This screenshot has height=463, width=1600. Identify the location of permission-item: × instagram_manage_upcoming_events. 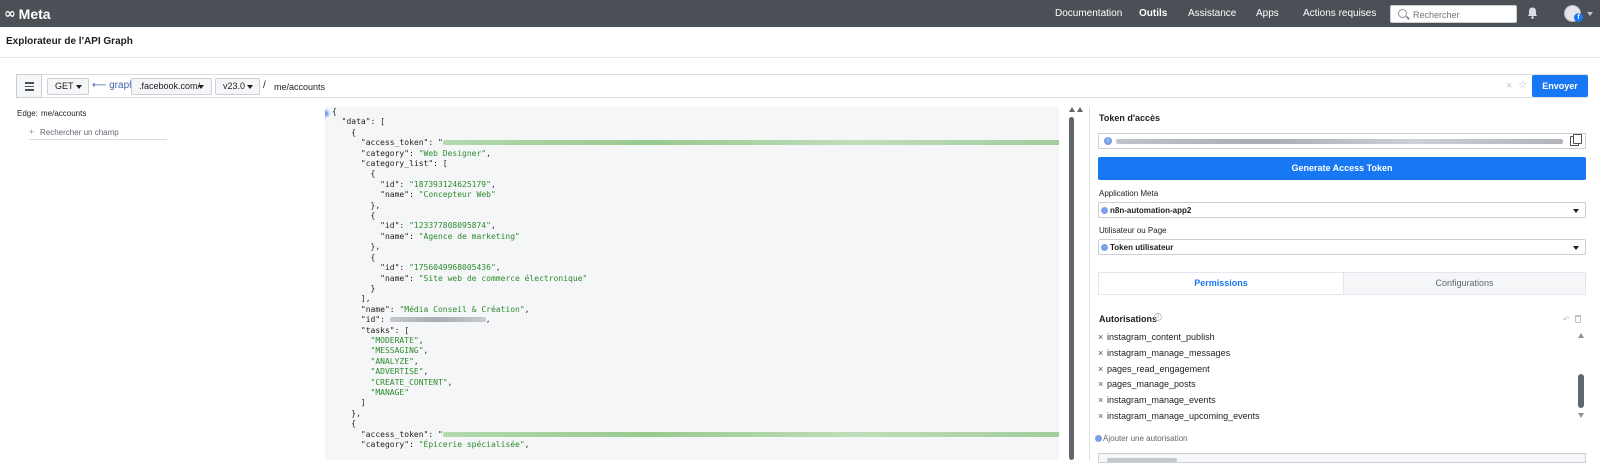
(1328, 417).